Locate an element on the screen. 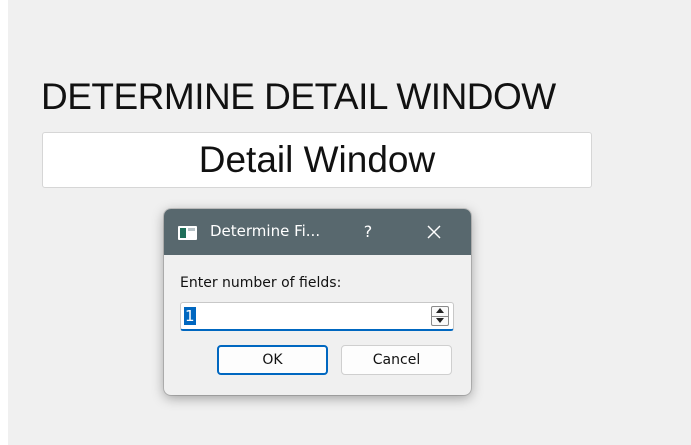 This screenshot has height=445, width=691. fields-count-spinbox: 1 is located at coordinates (317, 316).